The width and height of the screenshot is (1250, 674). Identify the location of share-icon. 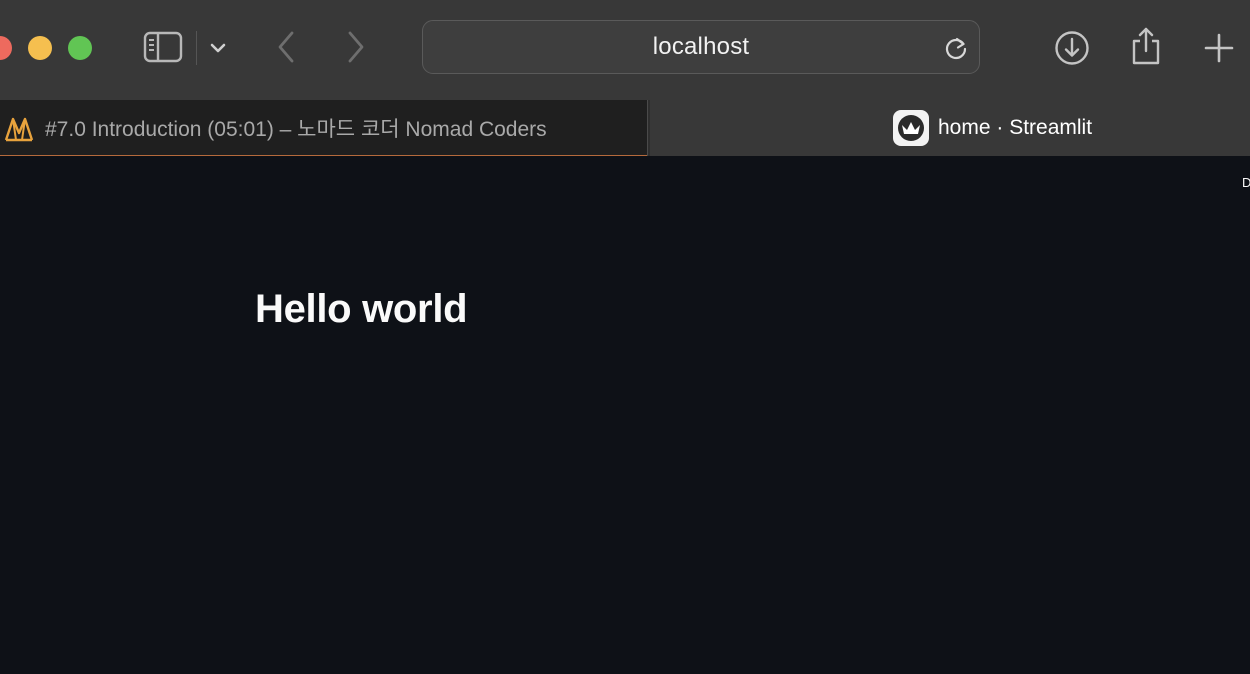
(1146, 46).